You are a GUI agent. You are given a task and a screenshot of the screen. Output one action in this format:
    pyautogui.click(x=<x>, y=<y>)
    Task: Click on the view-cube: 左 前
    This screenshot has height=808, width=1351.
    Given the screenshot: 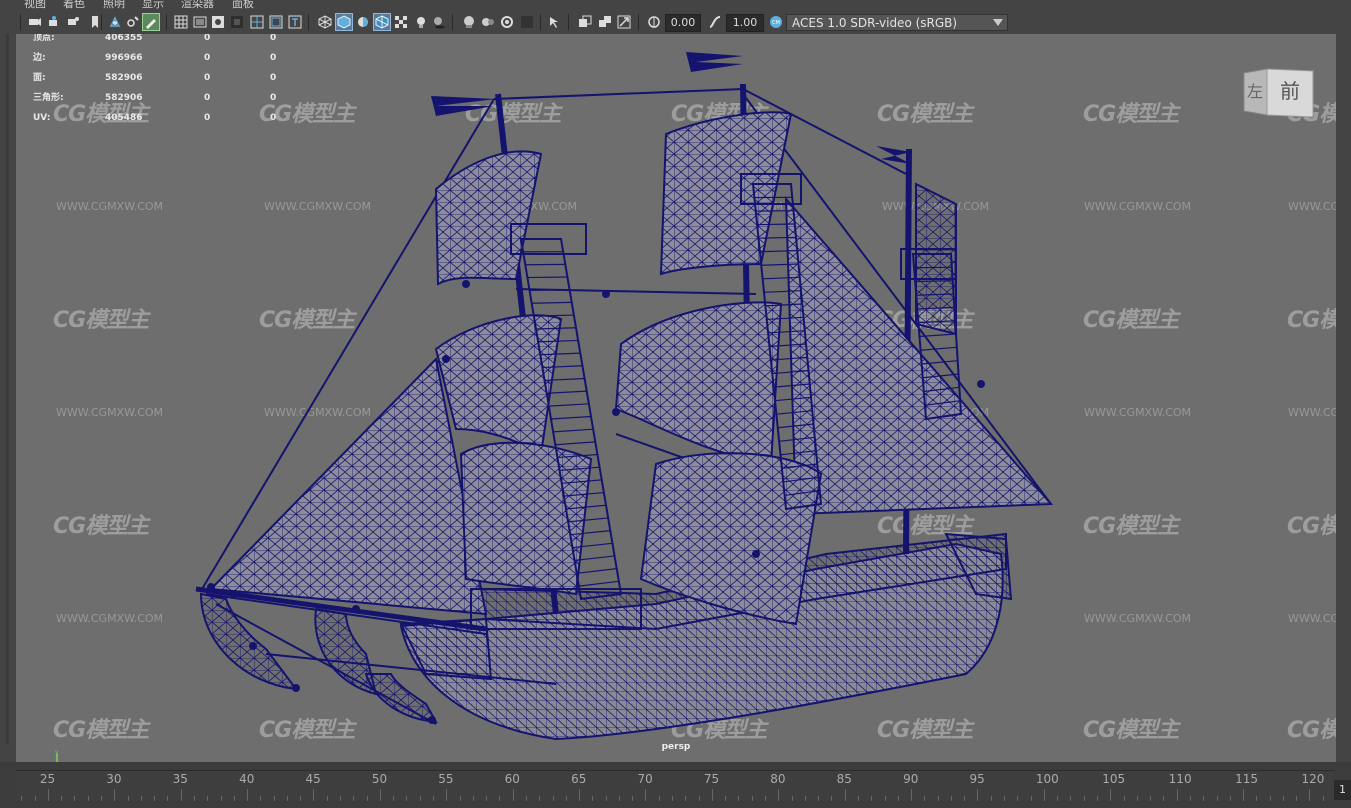 What is the action you would take?
    pyautogui.click(x=1286, y=93)
    